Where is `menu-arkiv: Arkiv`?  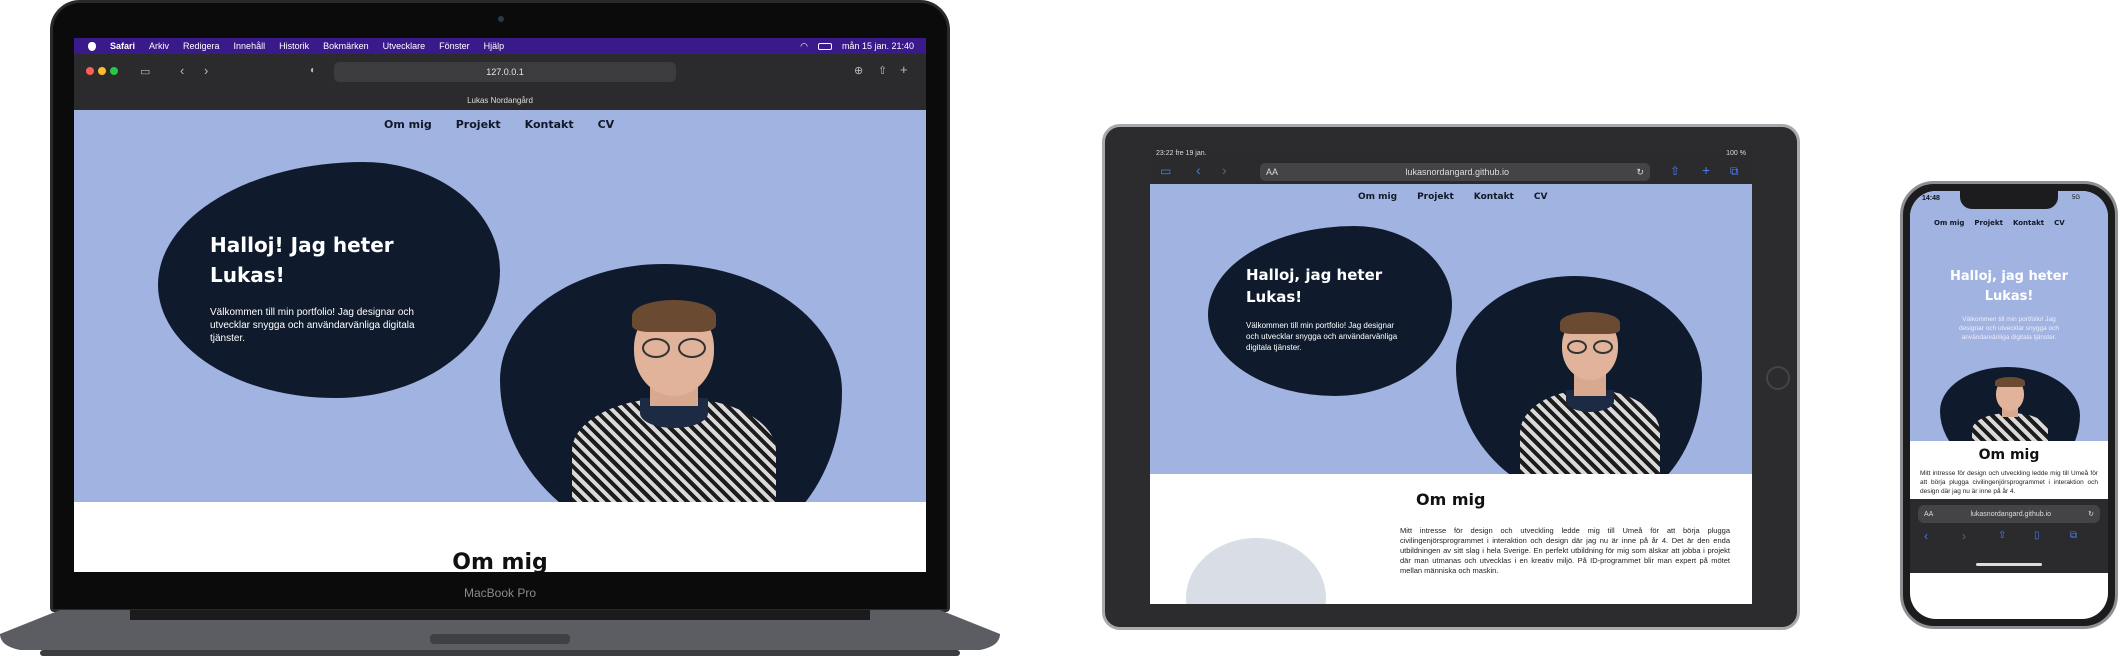
menu-arkiv: Arkiv is located at coordinates (159, 46).